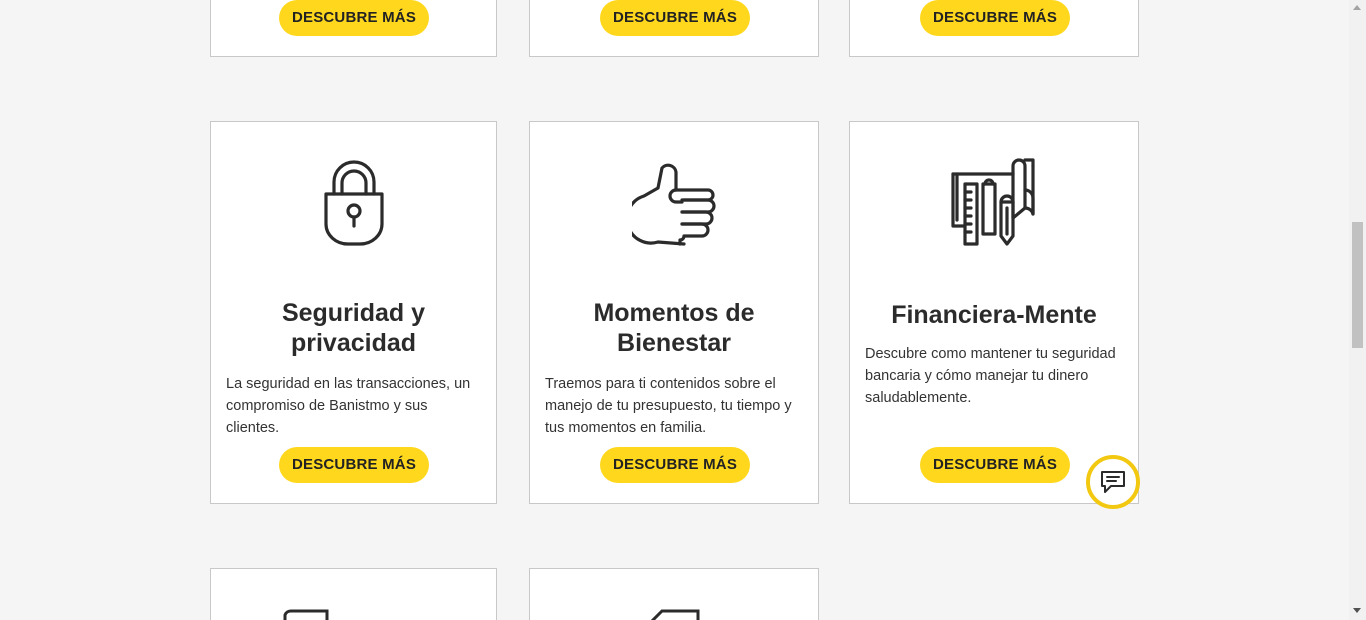 The width and height of the screenshot is (1366, 620). I want to click on padlock-icon, so click(353, 202).